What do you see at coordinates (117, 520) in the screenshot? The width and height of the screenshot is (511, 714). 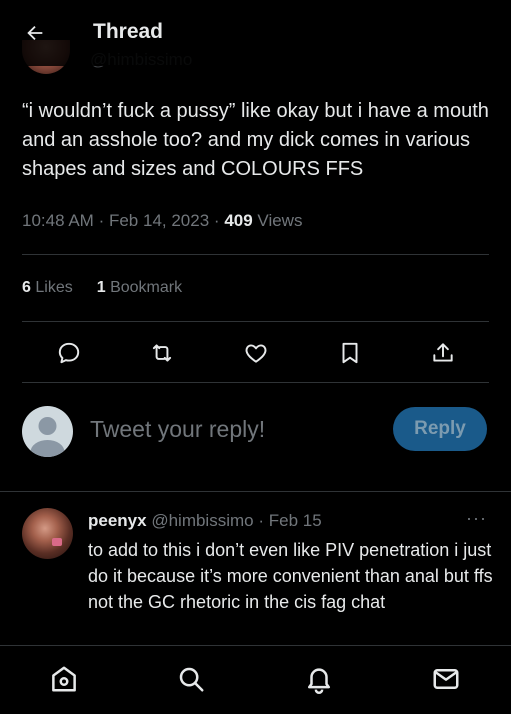 I see `reply-author-name: peenyx` at bounding box center [117, 520].